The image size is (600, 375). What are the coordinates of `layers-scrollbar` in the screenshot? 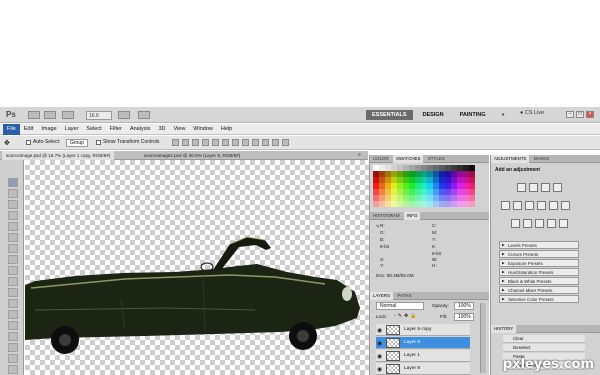 It's located at (483, 338).